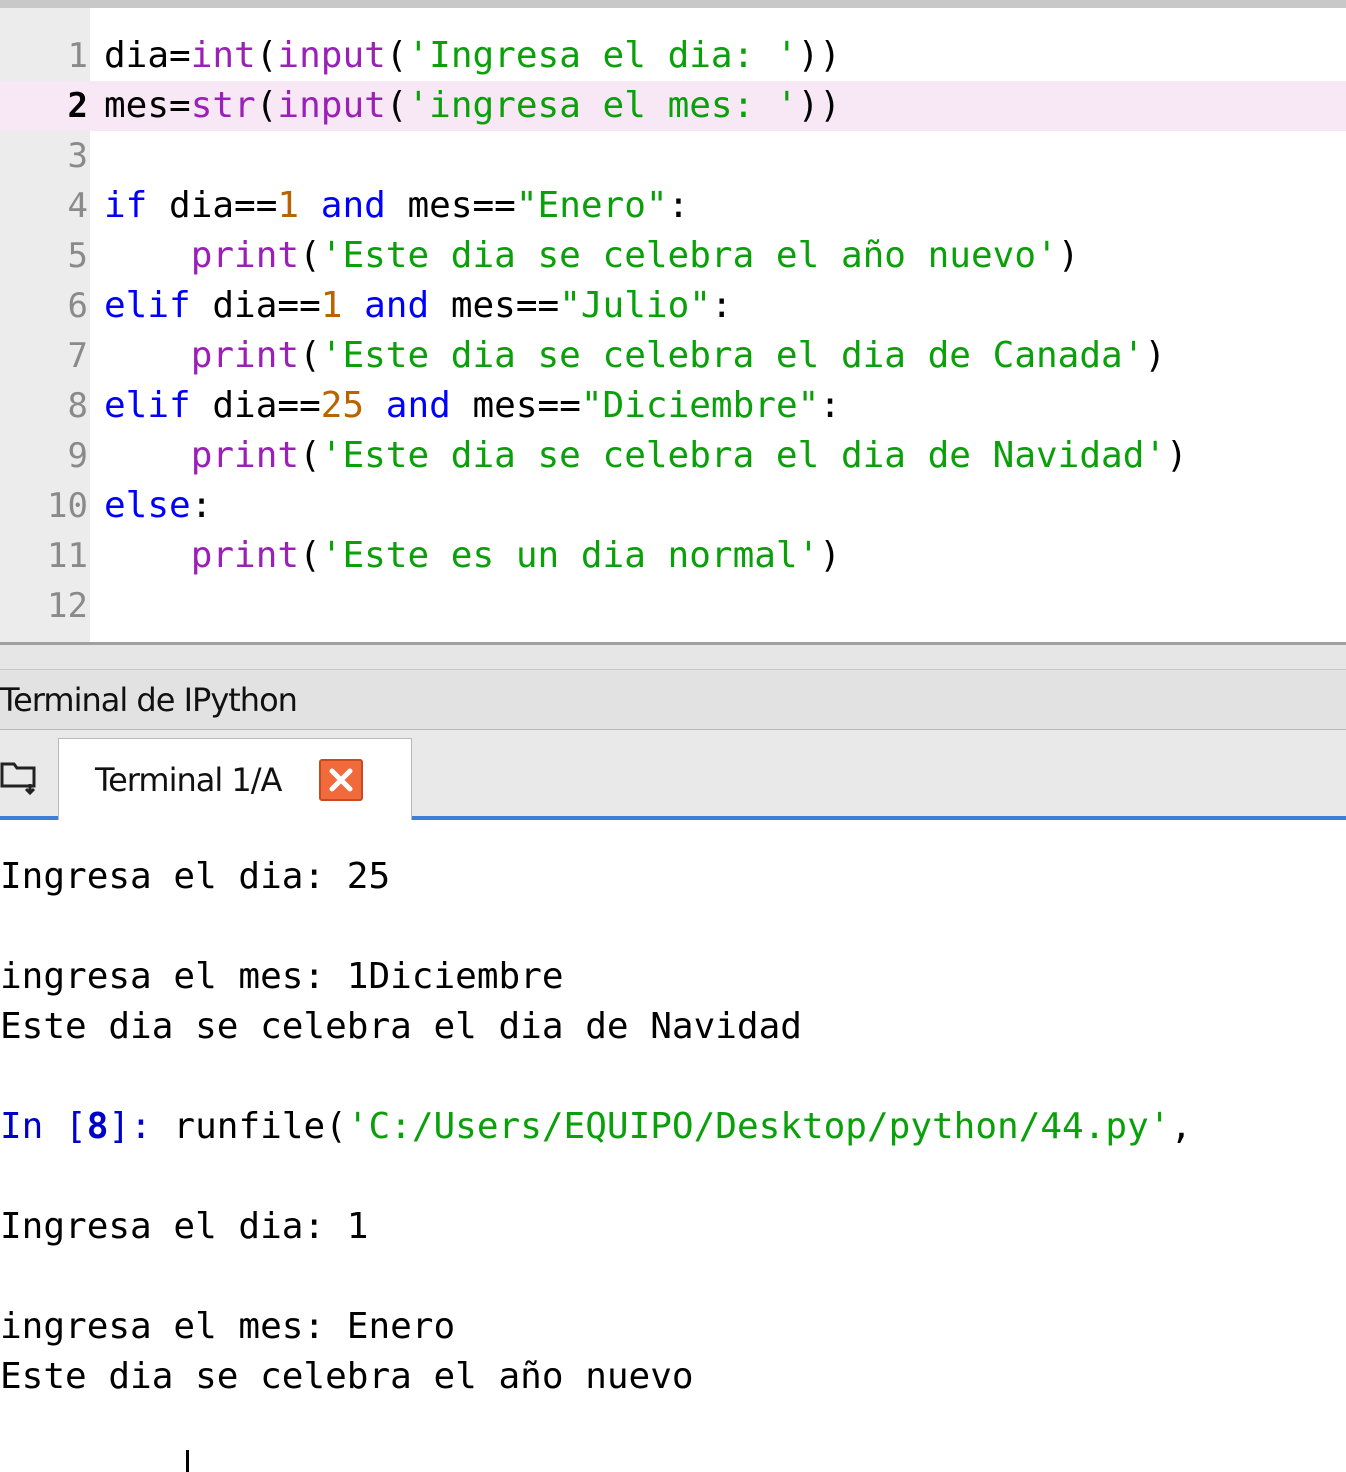 This screenshot has width=1346, height=1472. Describe the element at coordinates (700, 405) in the screenshot. I see `code-token: "Diciembre"` at that location.